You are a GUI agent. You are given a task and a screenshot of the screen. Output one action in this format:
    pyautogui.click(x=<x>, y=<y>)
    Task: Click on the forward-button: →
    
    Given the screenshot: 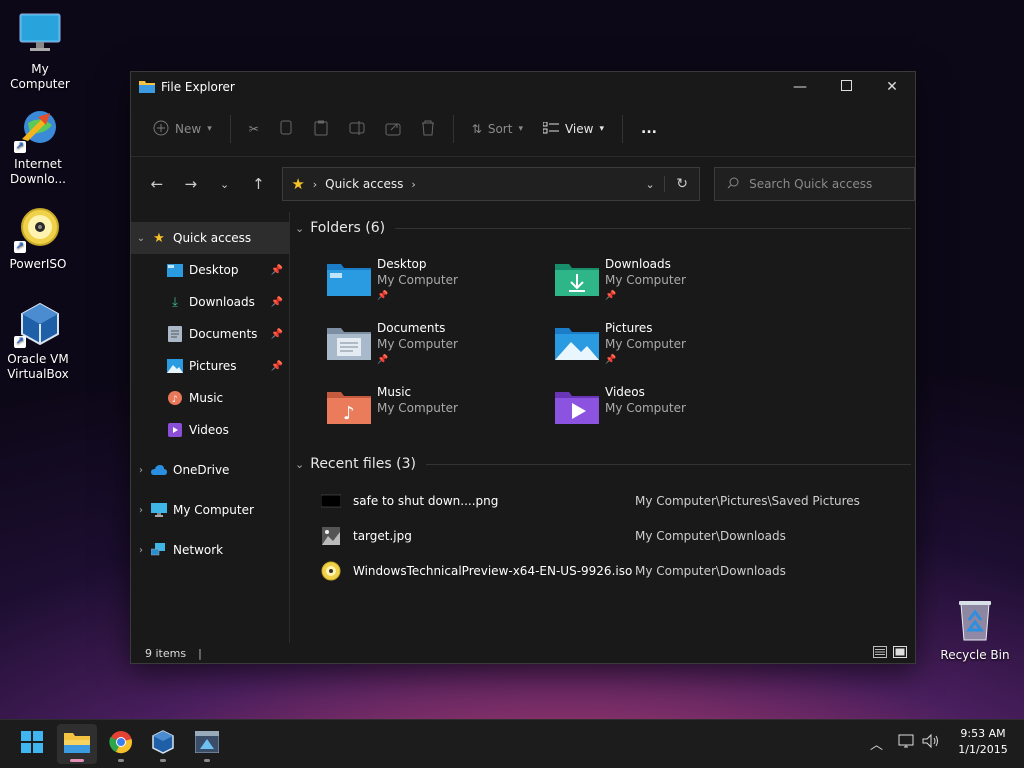 What is the action you would take?
    pyautogui.click(x=191, y=184)
    